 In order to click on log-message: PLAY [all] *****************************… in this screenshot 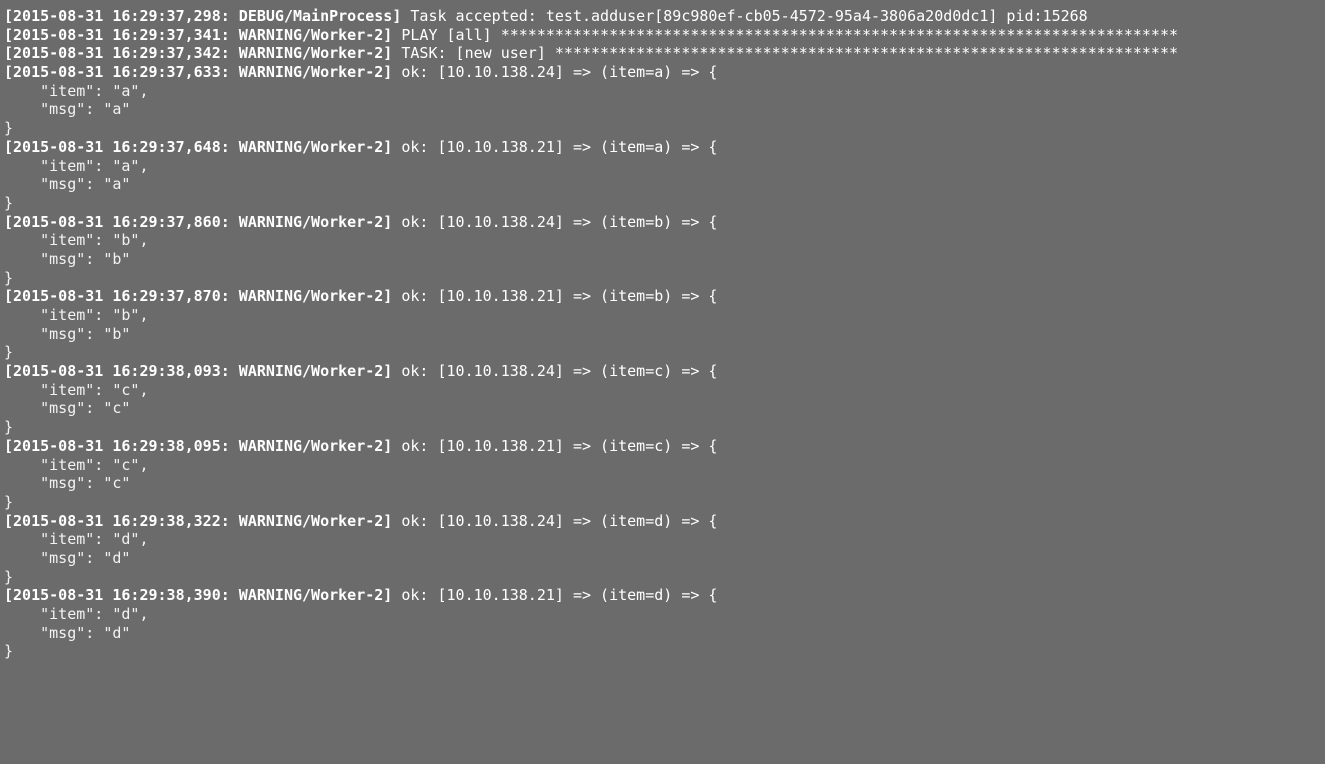, I will do `click(785, 34)`.